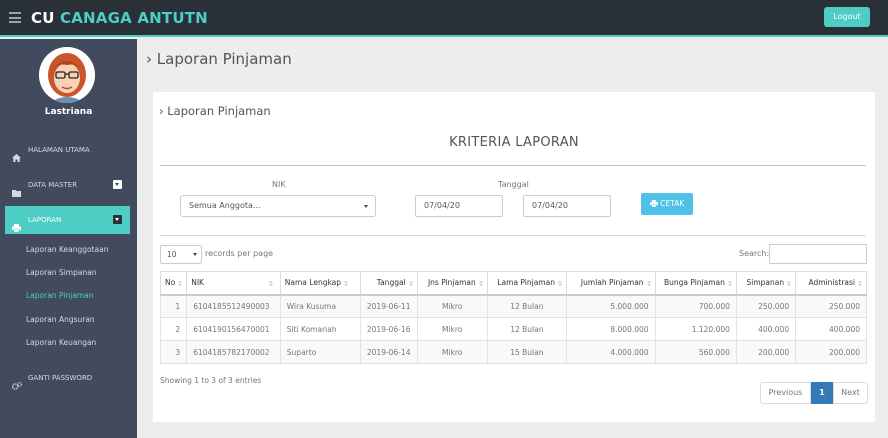 This screenshot has height=438, width=888. Describe the element at coordinates (695, 306) in the screenshot. I see `cell-bunga-pinjaman: 700.000` at that location.